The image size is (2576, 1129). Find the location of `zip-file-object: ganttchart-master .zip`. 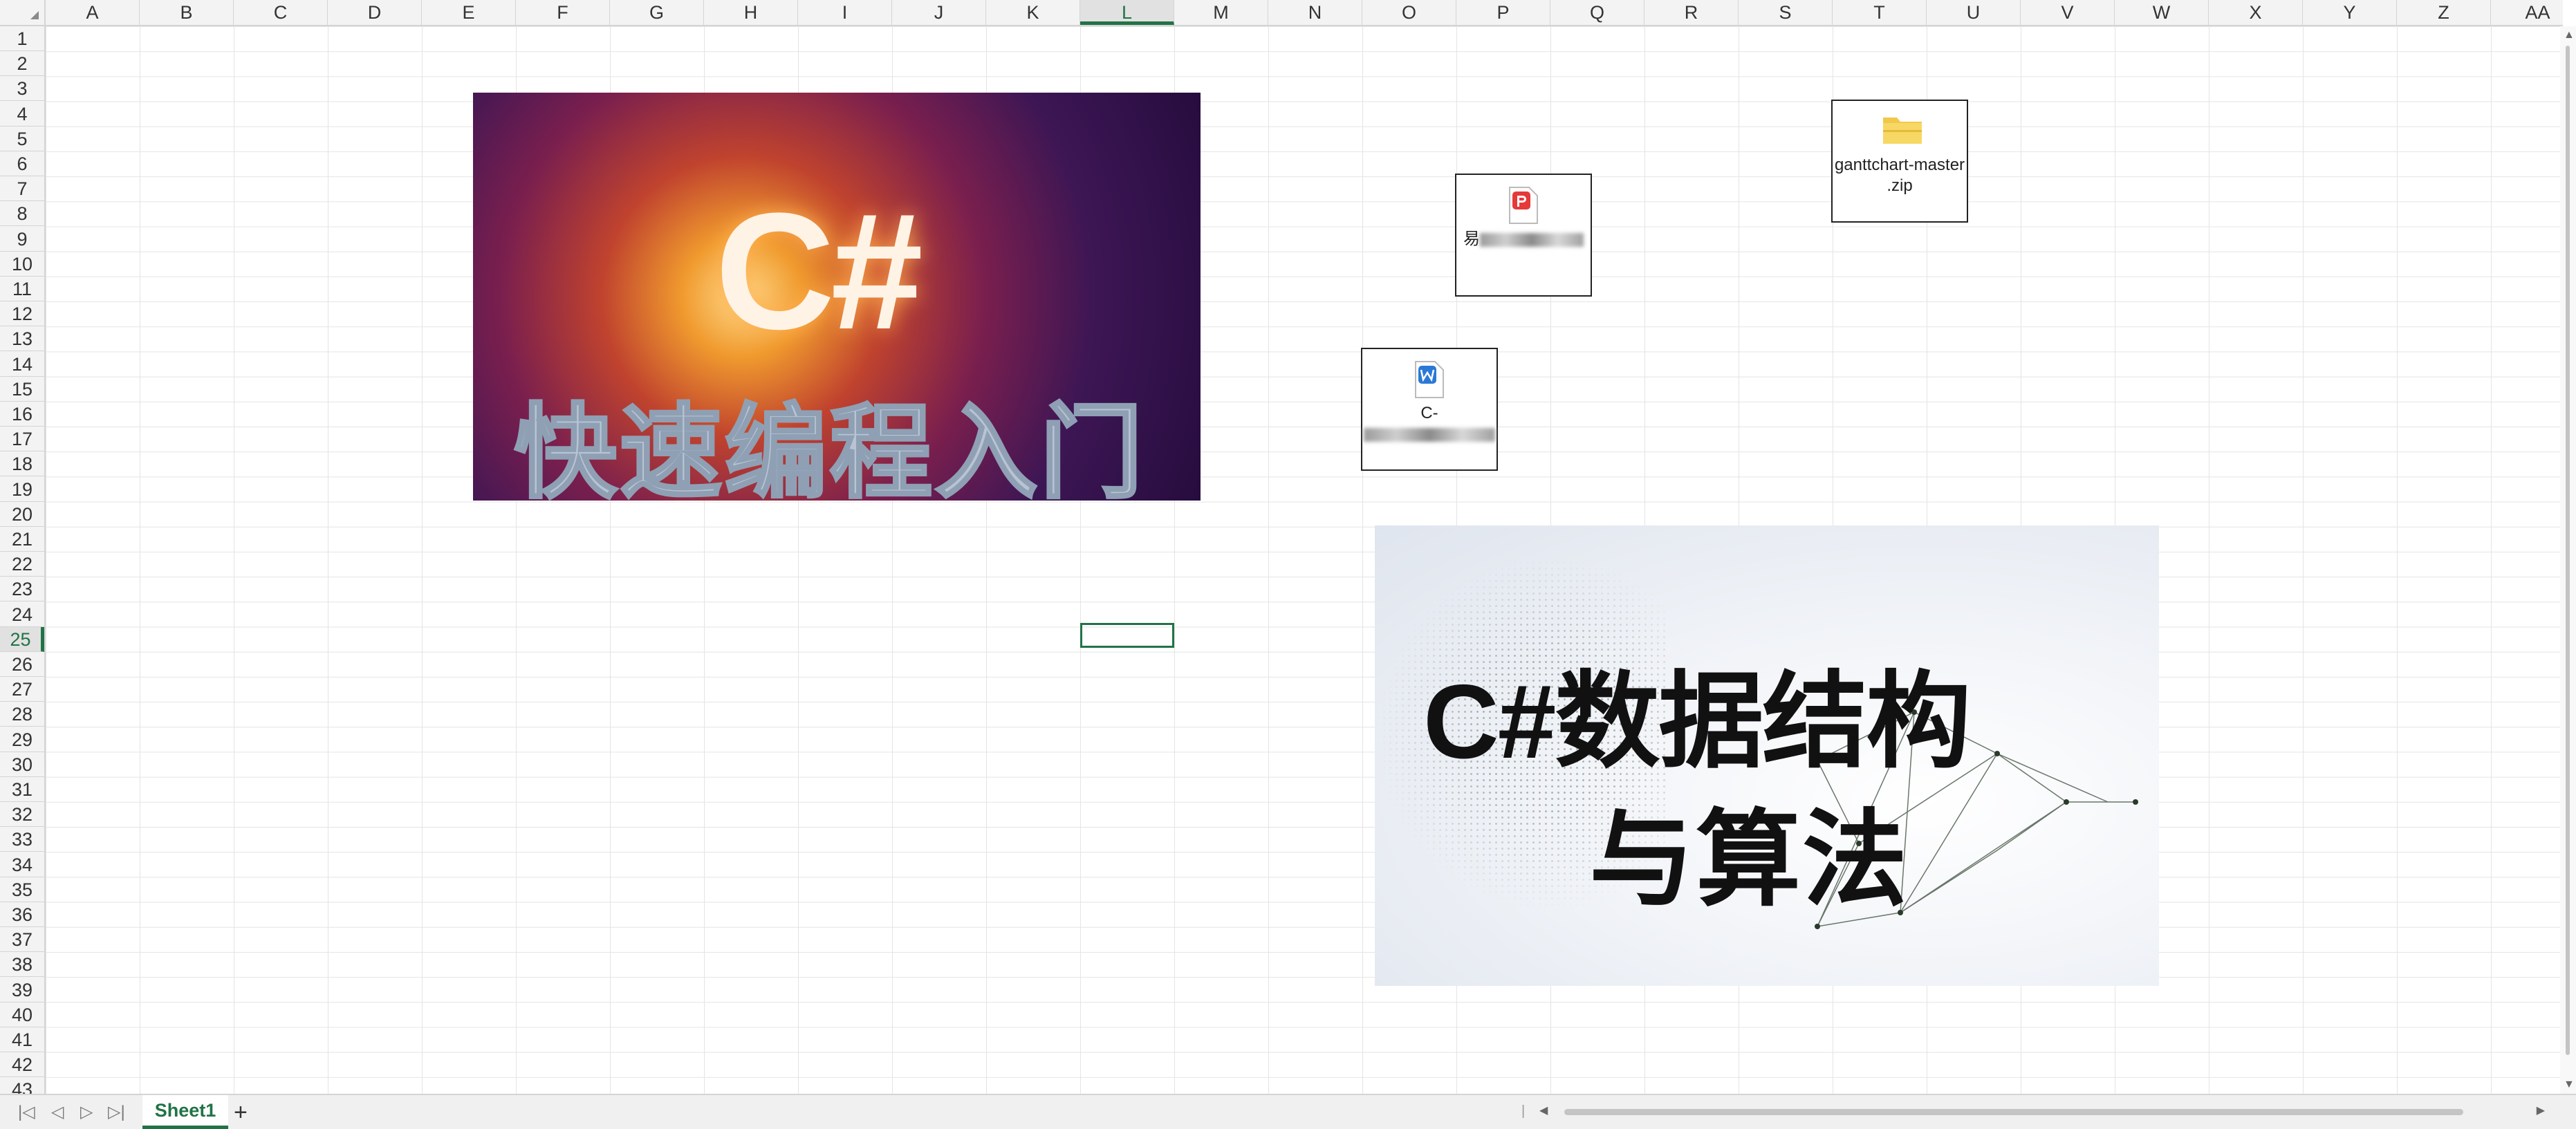

zip-file-object: ganttchart-master .zip is located at coordinates (1899, 161).